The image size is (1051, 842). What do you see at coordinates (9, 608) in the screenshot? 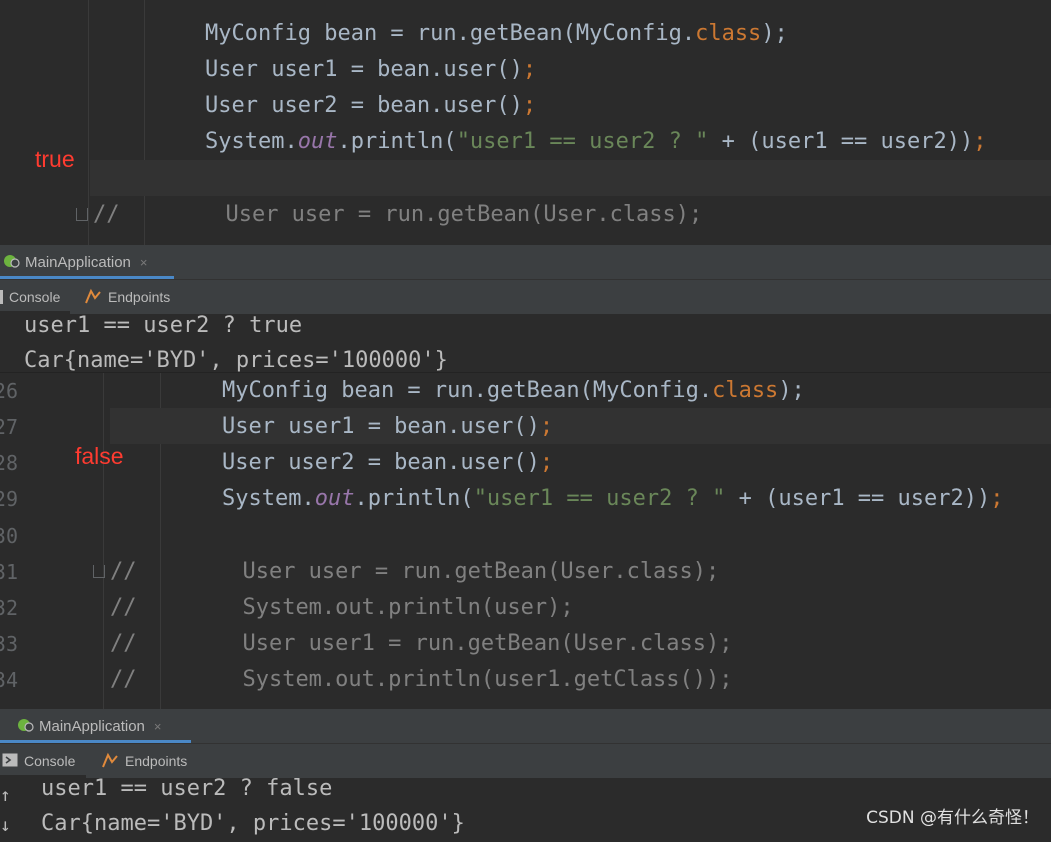
I see `line-number: 32` at bounding box center [9, 608].